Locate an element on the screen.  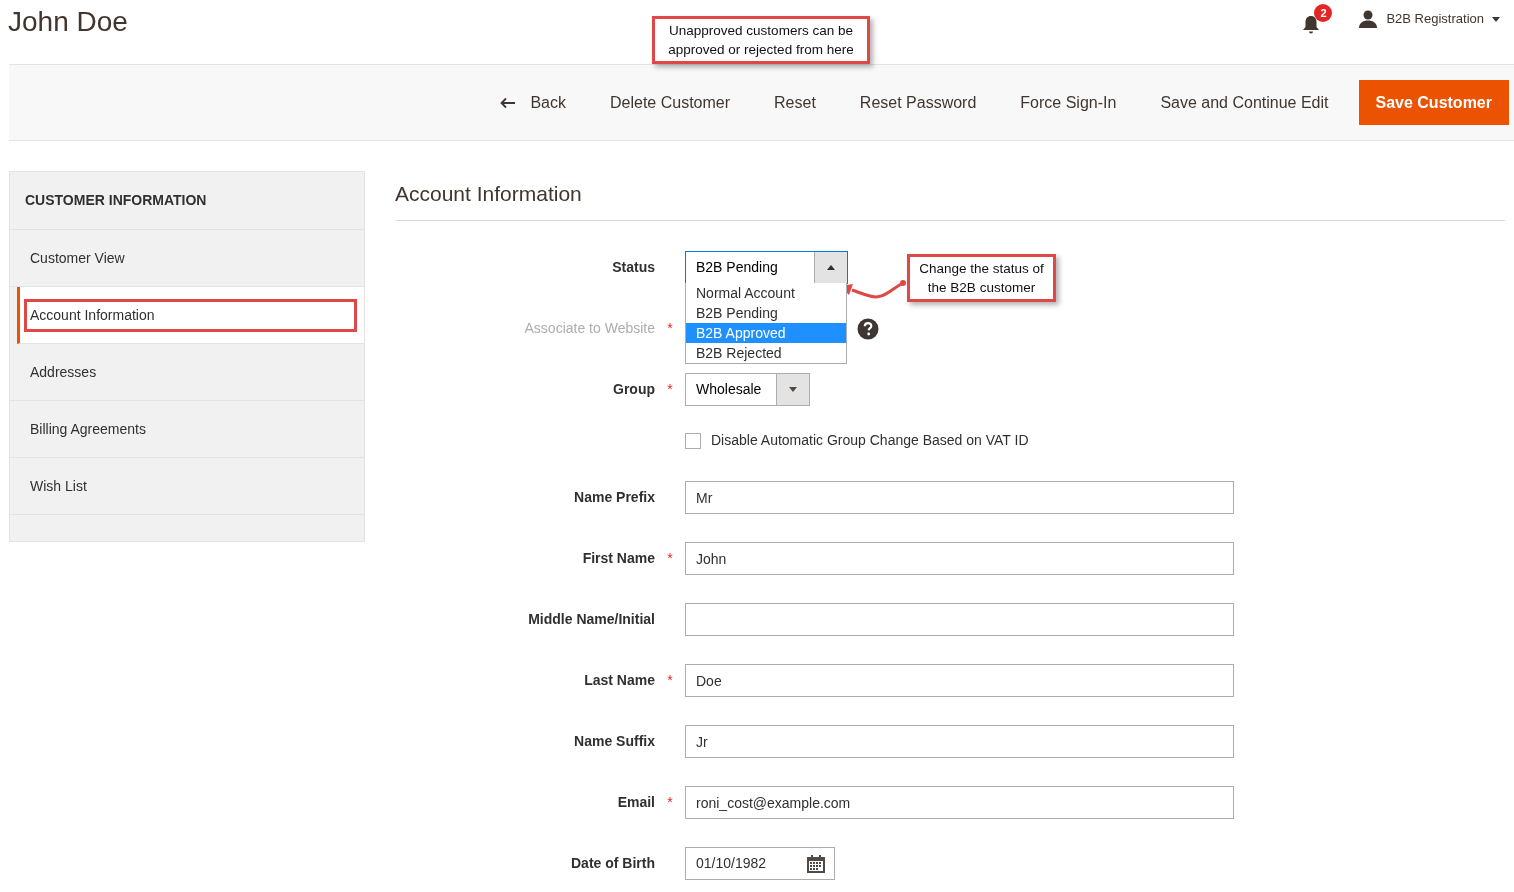
text-field: Mr is located at coordinates (959, 498).